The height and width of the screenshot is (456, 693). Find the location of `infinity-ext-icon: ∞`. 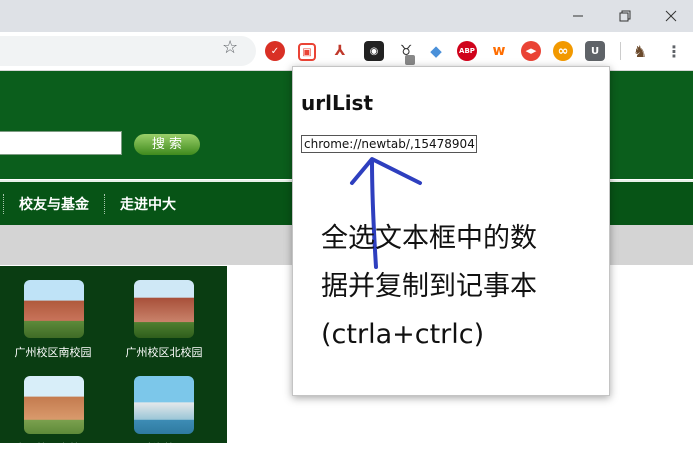

infinity-ext-icon: ∞ is located at coordinates (563, 51).